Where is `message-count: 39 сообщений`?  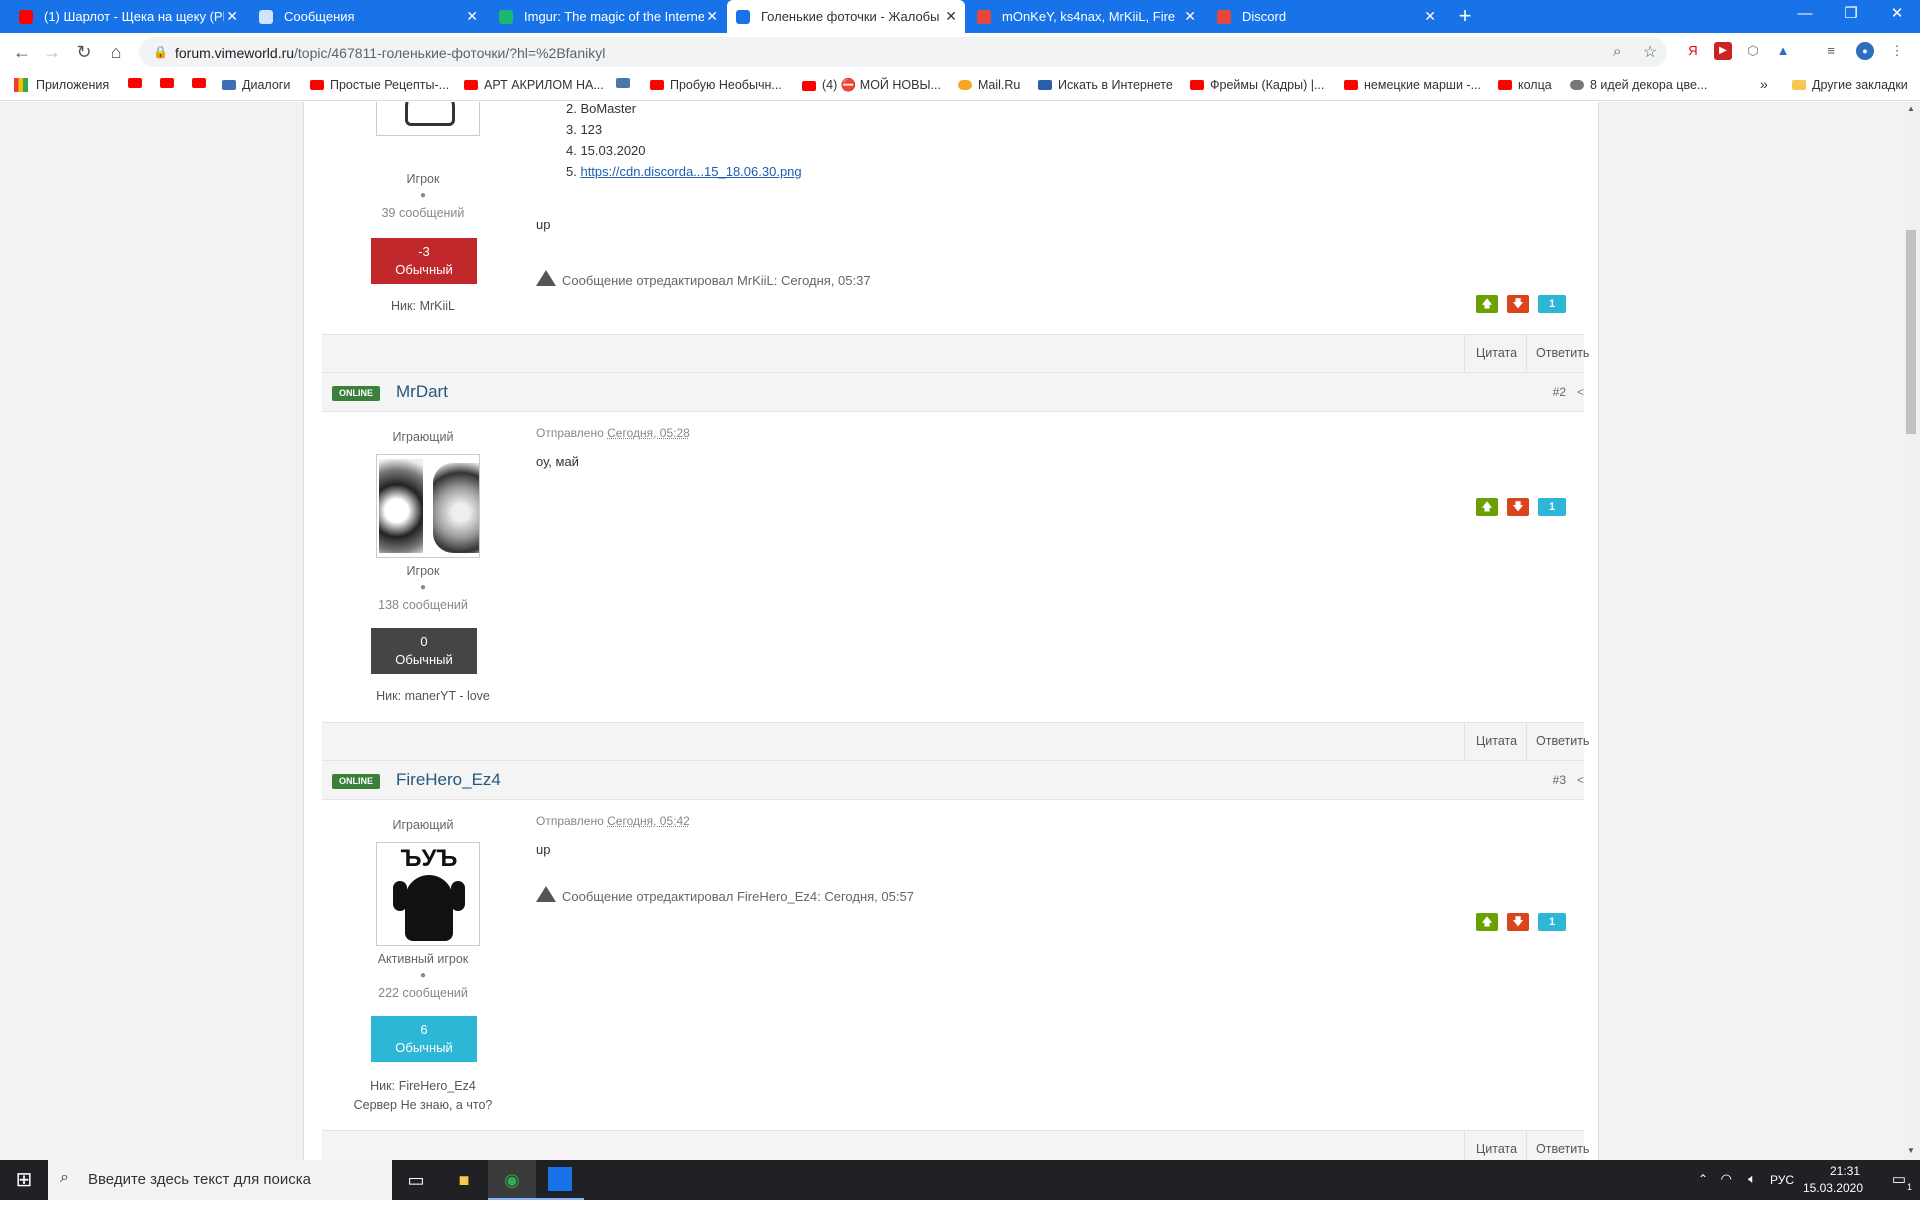 message-count: 39 сообщений is located at coordinates (423, 213).